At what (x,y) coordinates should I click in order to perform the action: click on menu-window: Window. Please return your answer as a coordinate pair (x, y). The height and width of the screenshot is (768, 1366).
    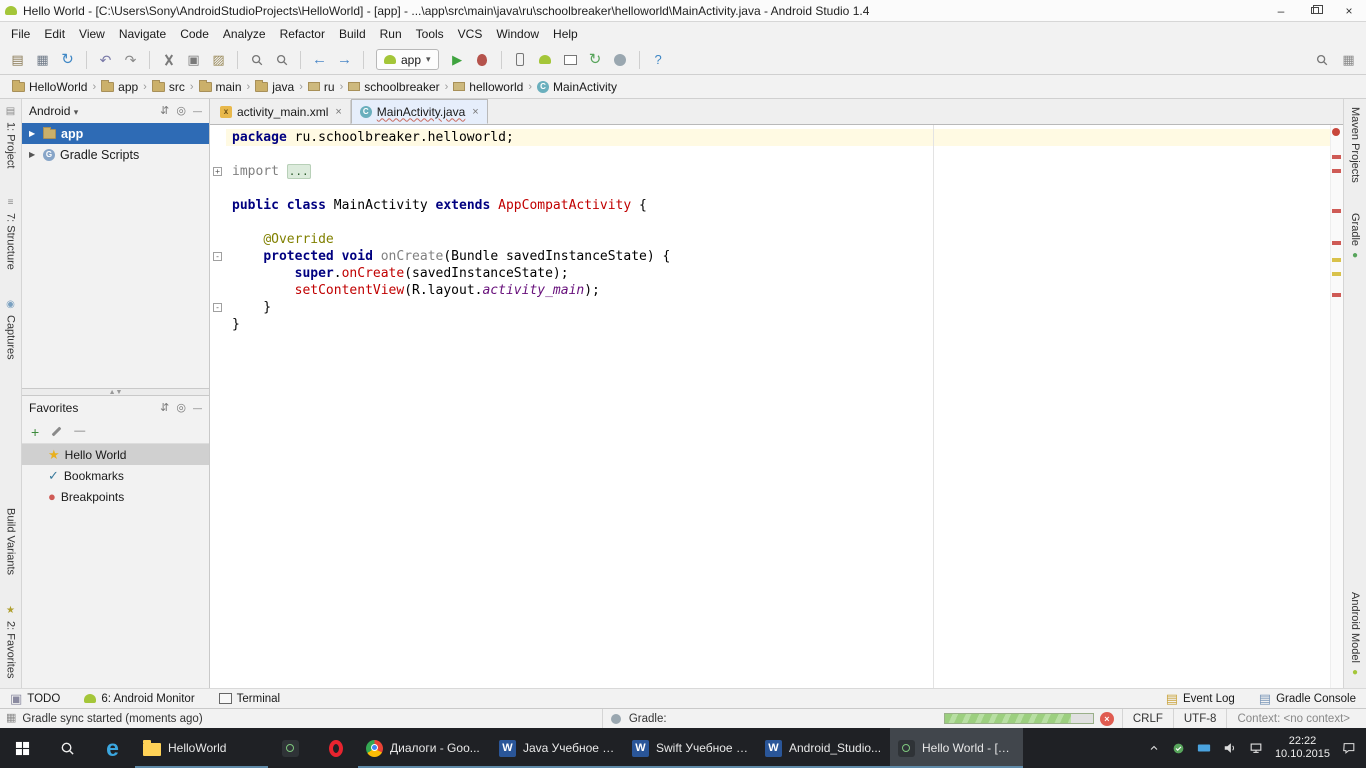
    Looking at the image, I should click on (517, 34).